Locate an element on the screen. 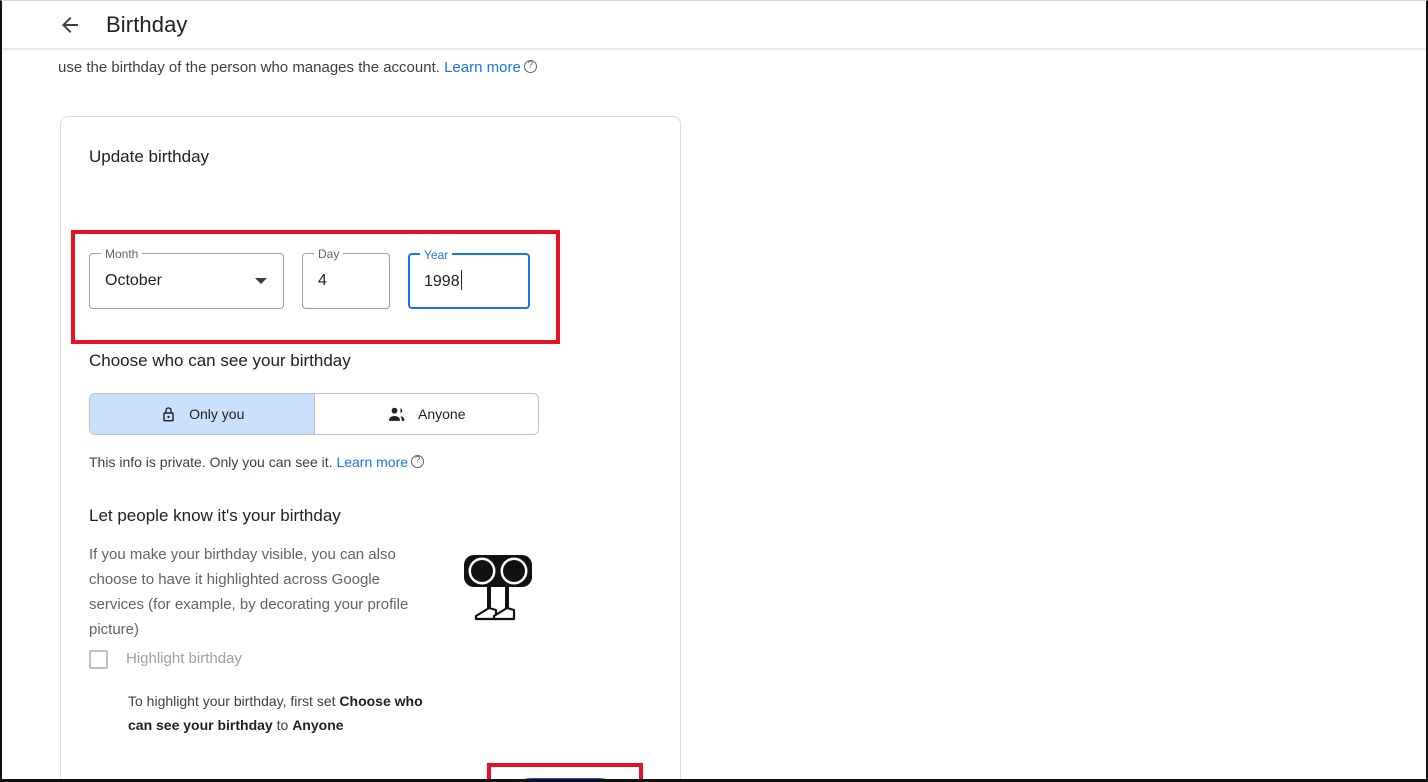 This screenshot has width=1428, height=782. intro-learn-more-link: Learn more is located at coordinates (482, 67).